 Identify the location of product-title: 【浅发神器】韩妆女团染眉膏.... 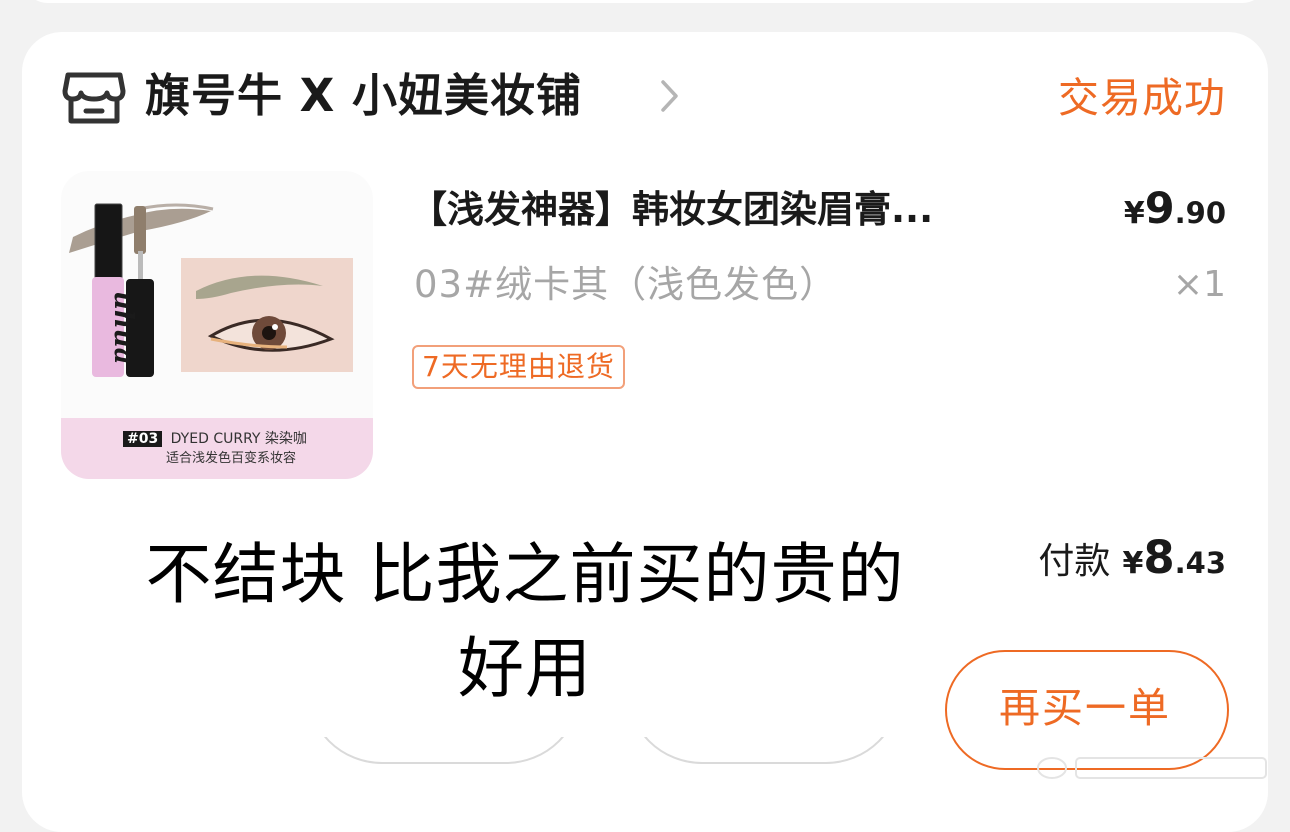
(740, 210).